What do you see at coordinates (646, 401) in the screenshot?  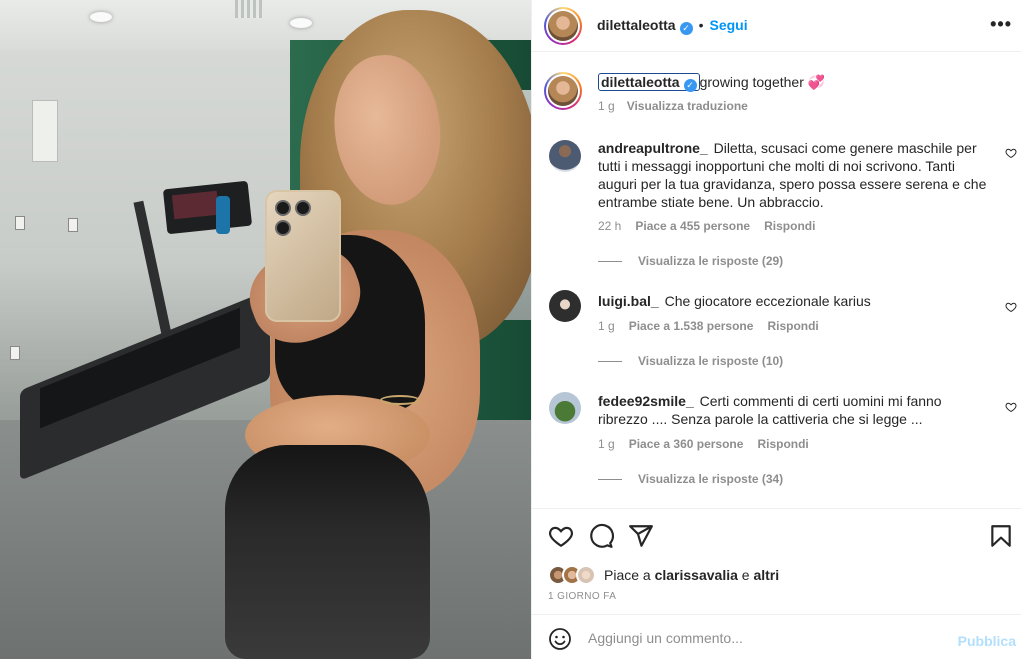 I see `commenter-username: fedee92smile_` at bounding box center [646, 401].